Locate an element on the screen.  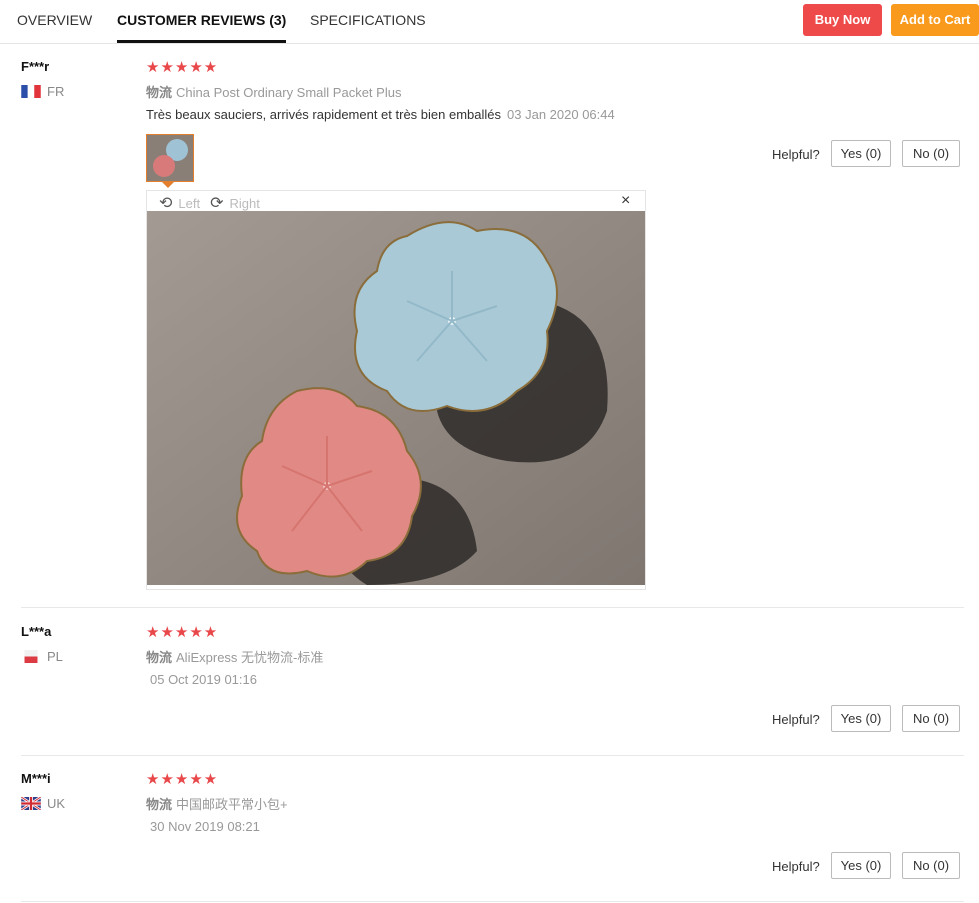
rotate-left-icon: ⟲ is located at coordinates (166, 203).